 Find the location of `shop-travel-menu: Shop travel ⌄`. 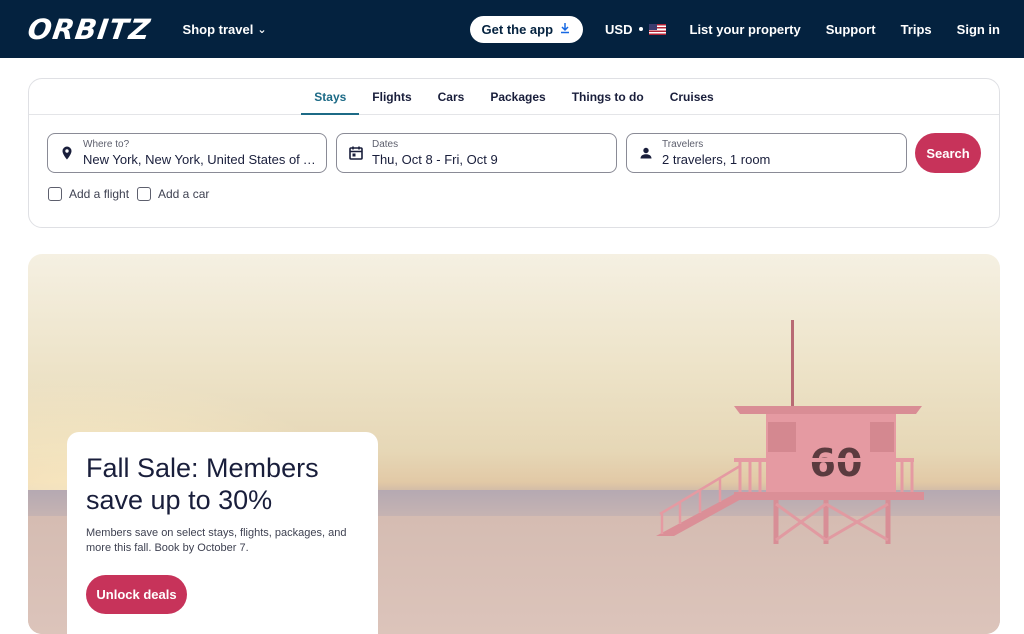

shop-travel-menu: Shop travel ⌄ is located at coordinates (225, 29).